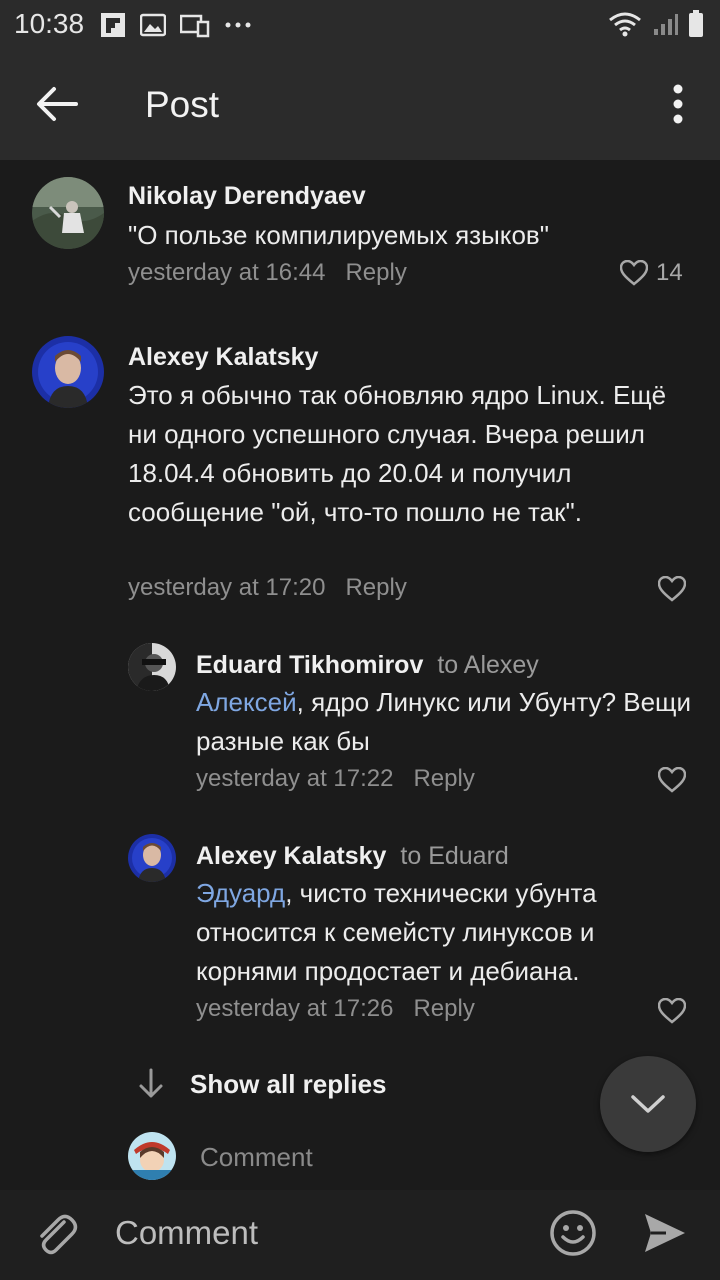 The height and width of the screenshot is (1280, 720). I want to click on flipboard-notification-icon, so click(113, 25).